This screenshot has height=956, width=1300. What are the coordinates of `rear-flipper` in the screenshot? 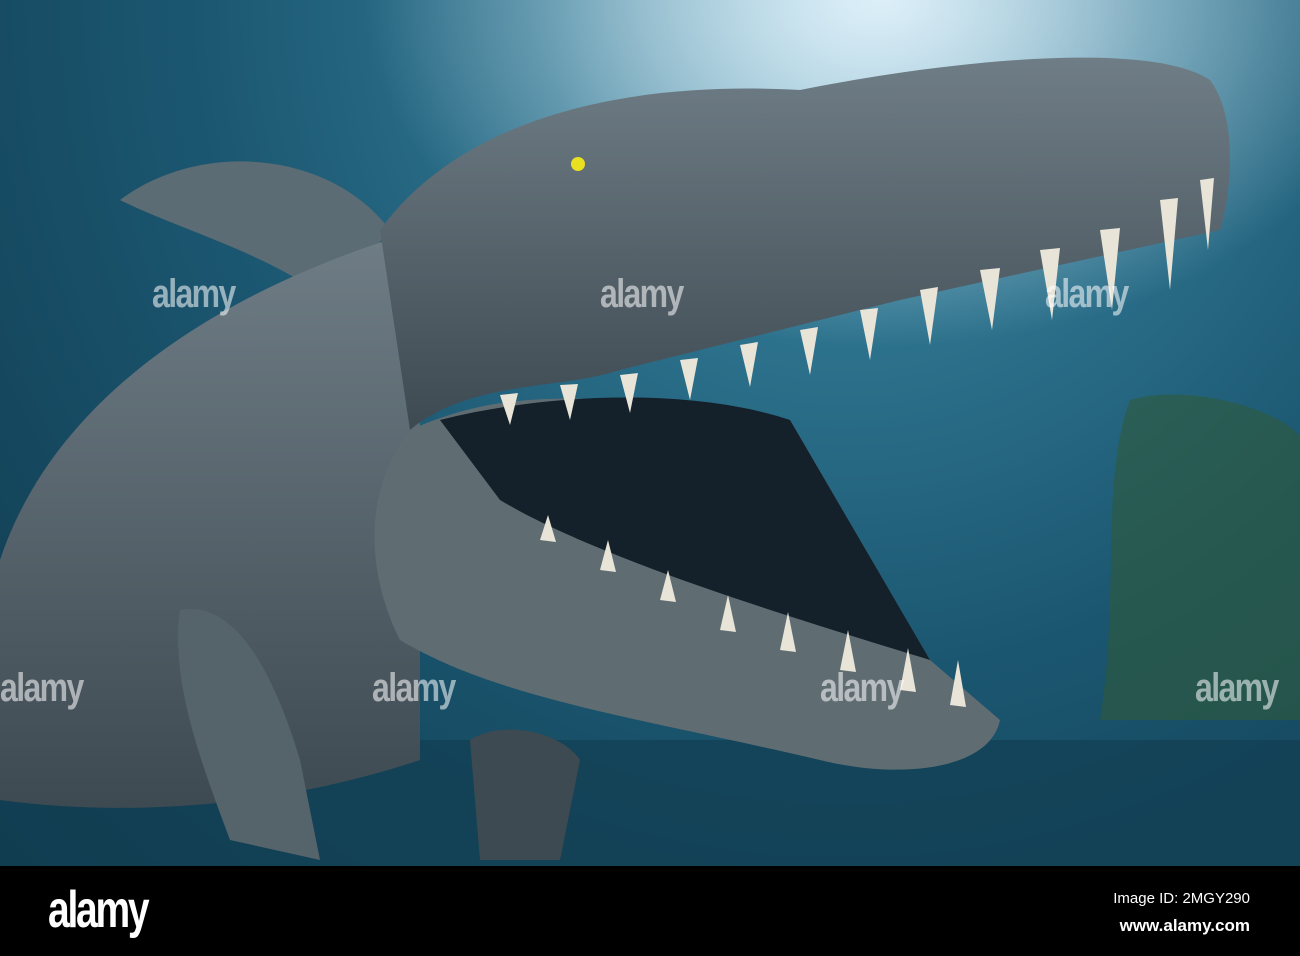 It's located at (525, 794).